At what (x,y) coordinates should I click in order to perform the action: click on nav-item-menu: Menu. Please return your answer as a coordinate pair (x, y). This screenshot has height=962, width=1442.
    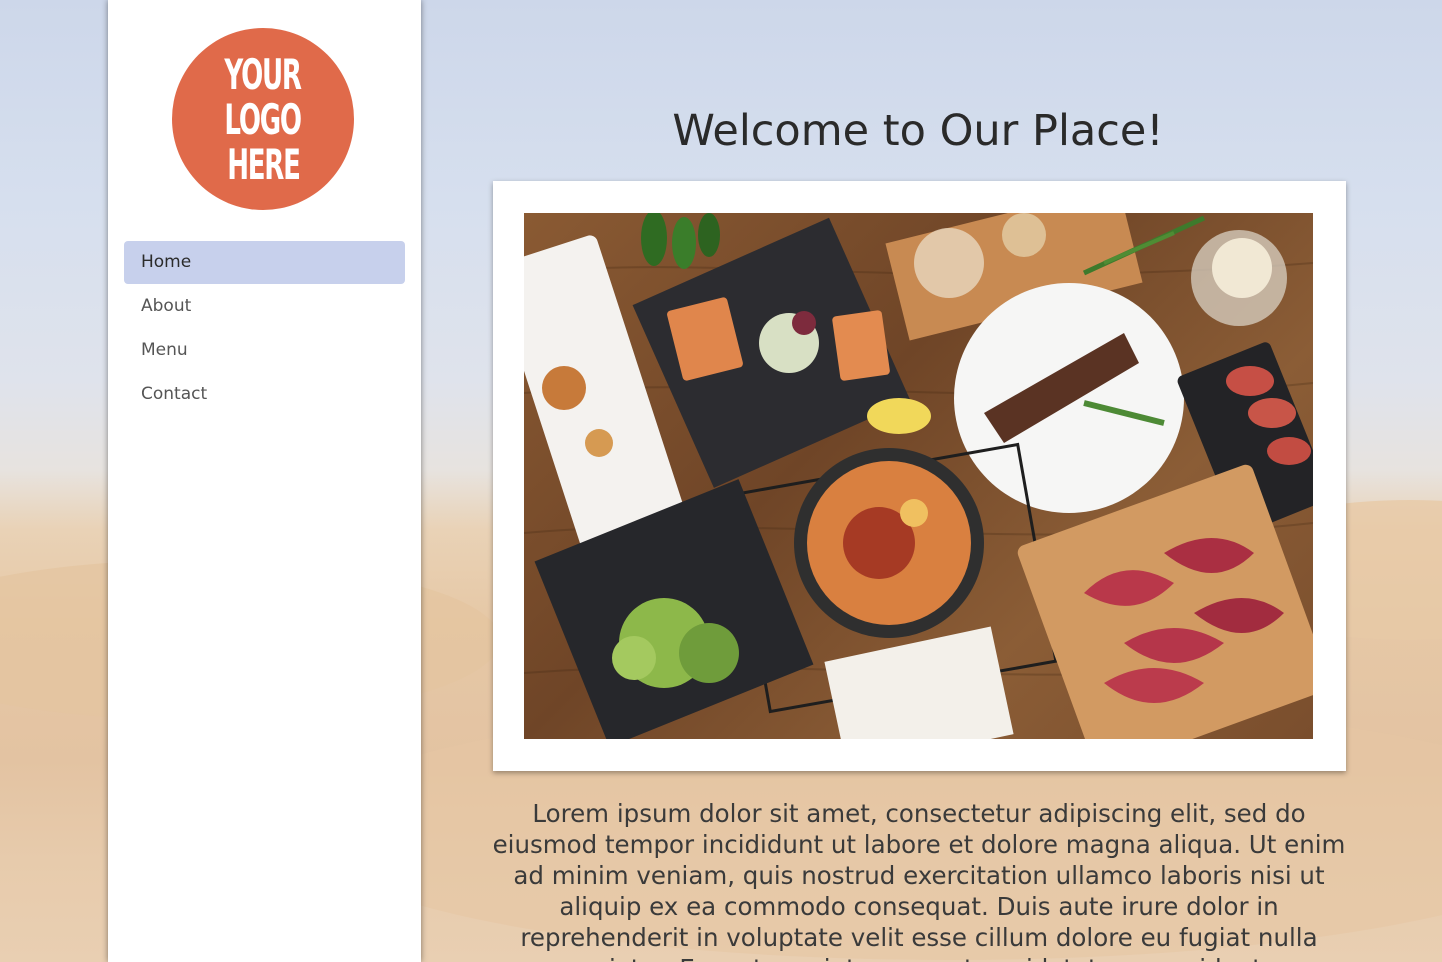
    Looking at the image, I should click on (264, 350).